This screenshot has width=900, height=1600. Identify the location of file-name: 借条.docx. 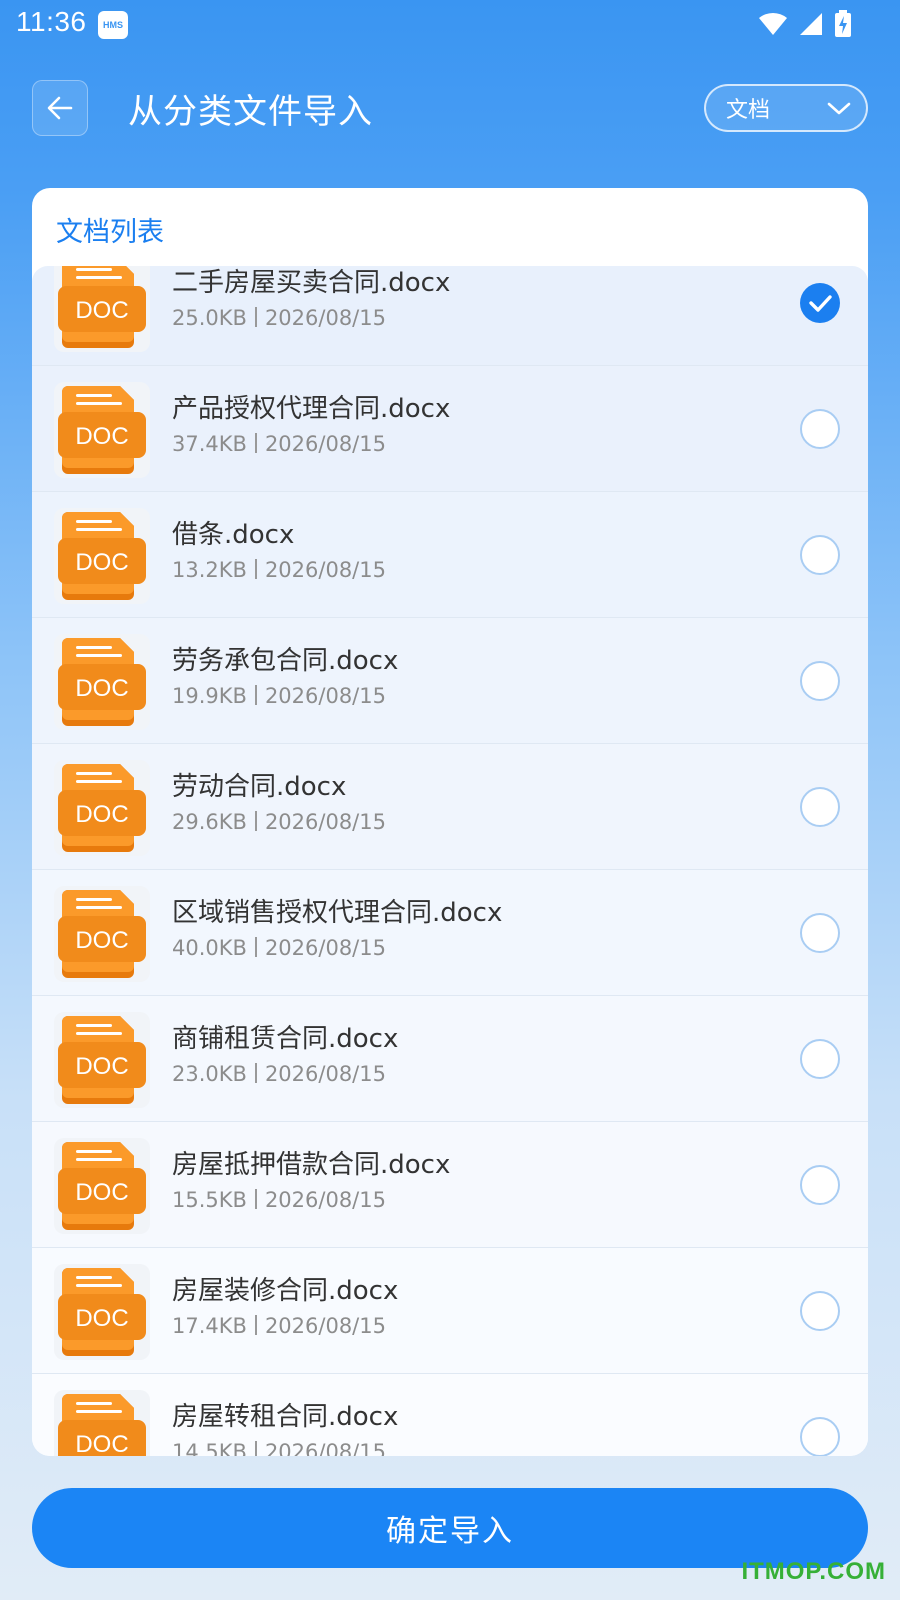
(233, 535).